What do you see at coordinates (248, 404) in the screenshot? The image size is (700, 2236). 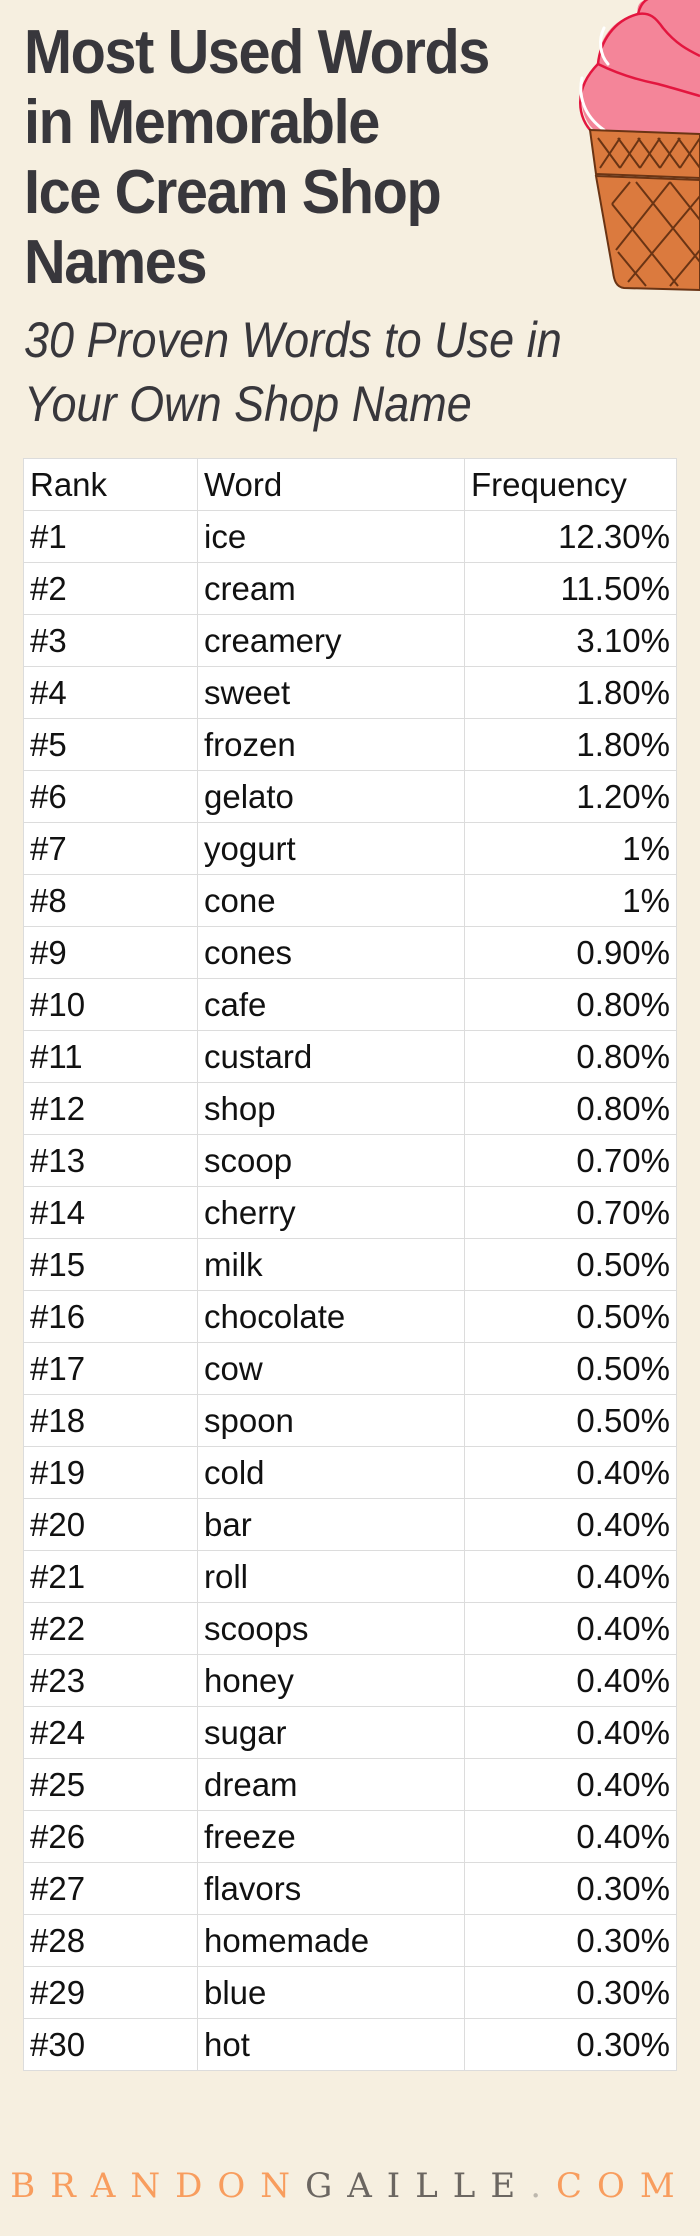 I see `subtitle-line: Your Own Shop Name` at bounding box center [248, 404].